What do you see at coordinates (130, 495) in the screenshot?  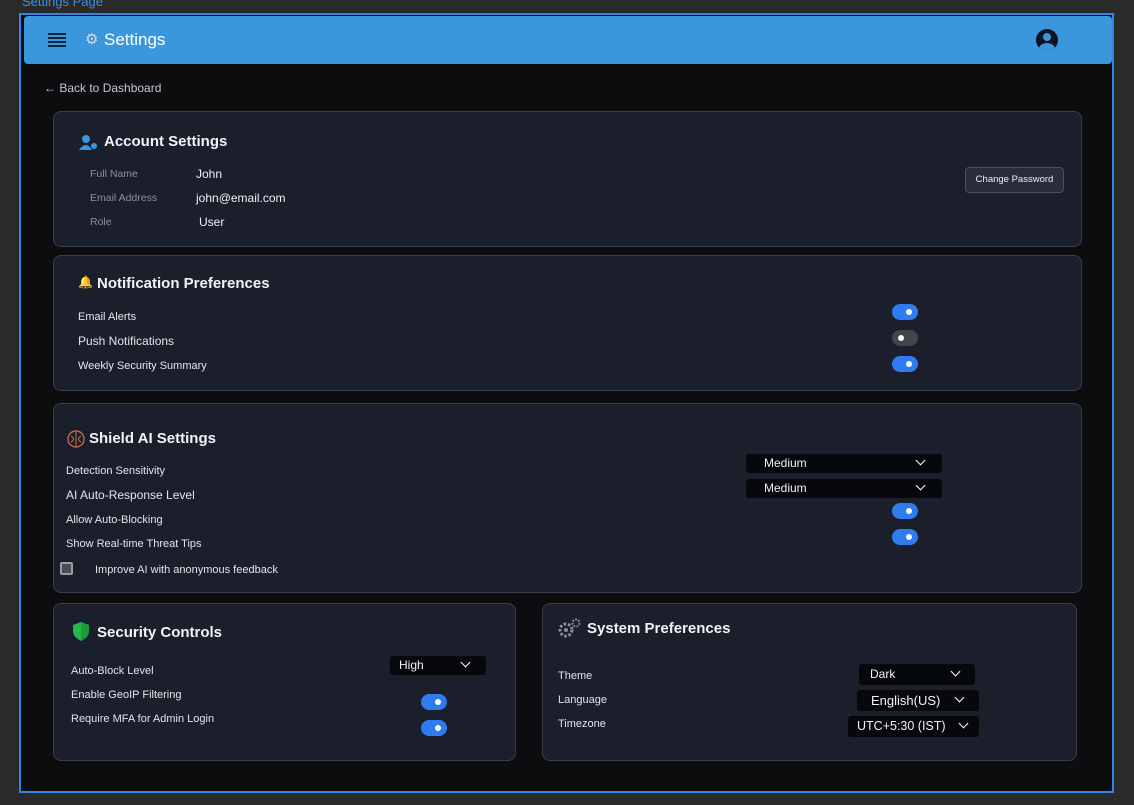 I see `ai-auto-response-label: AI Auto-Response Level` at bounding box center [130, 495].